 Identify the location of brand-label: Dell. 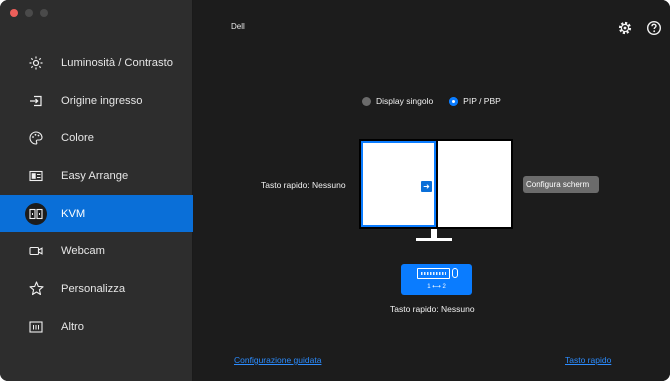
(238, 26).